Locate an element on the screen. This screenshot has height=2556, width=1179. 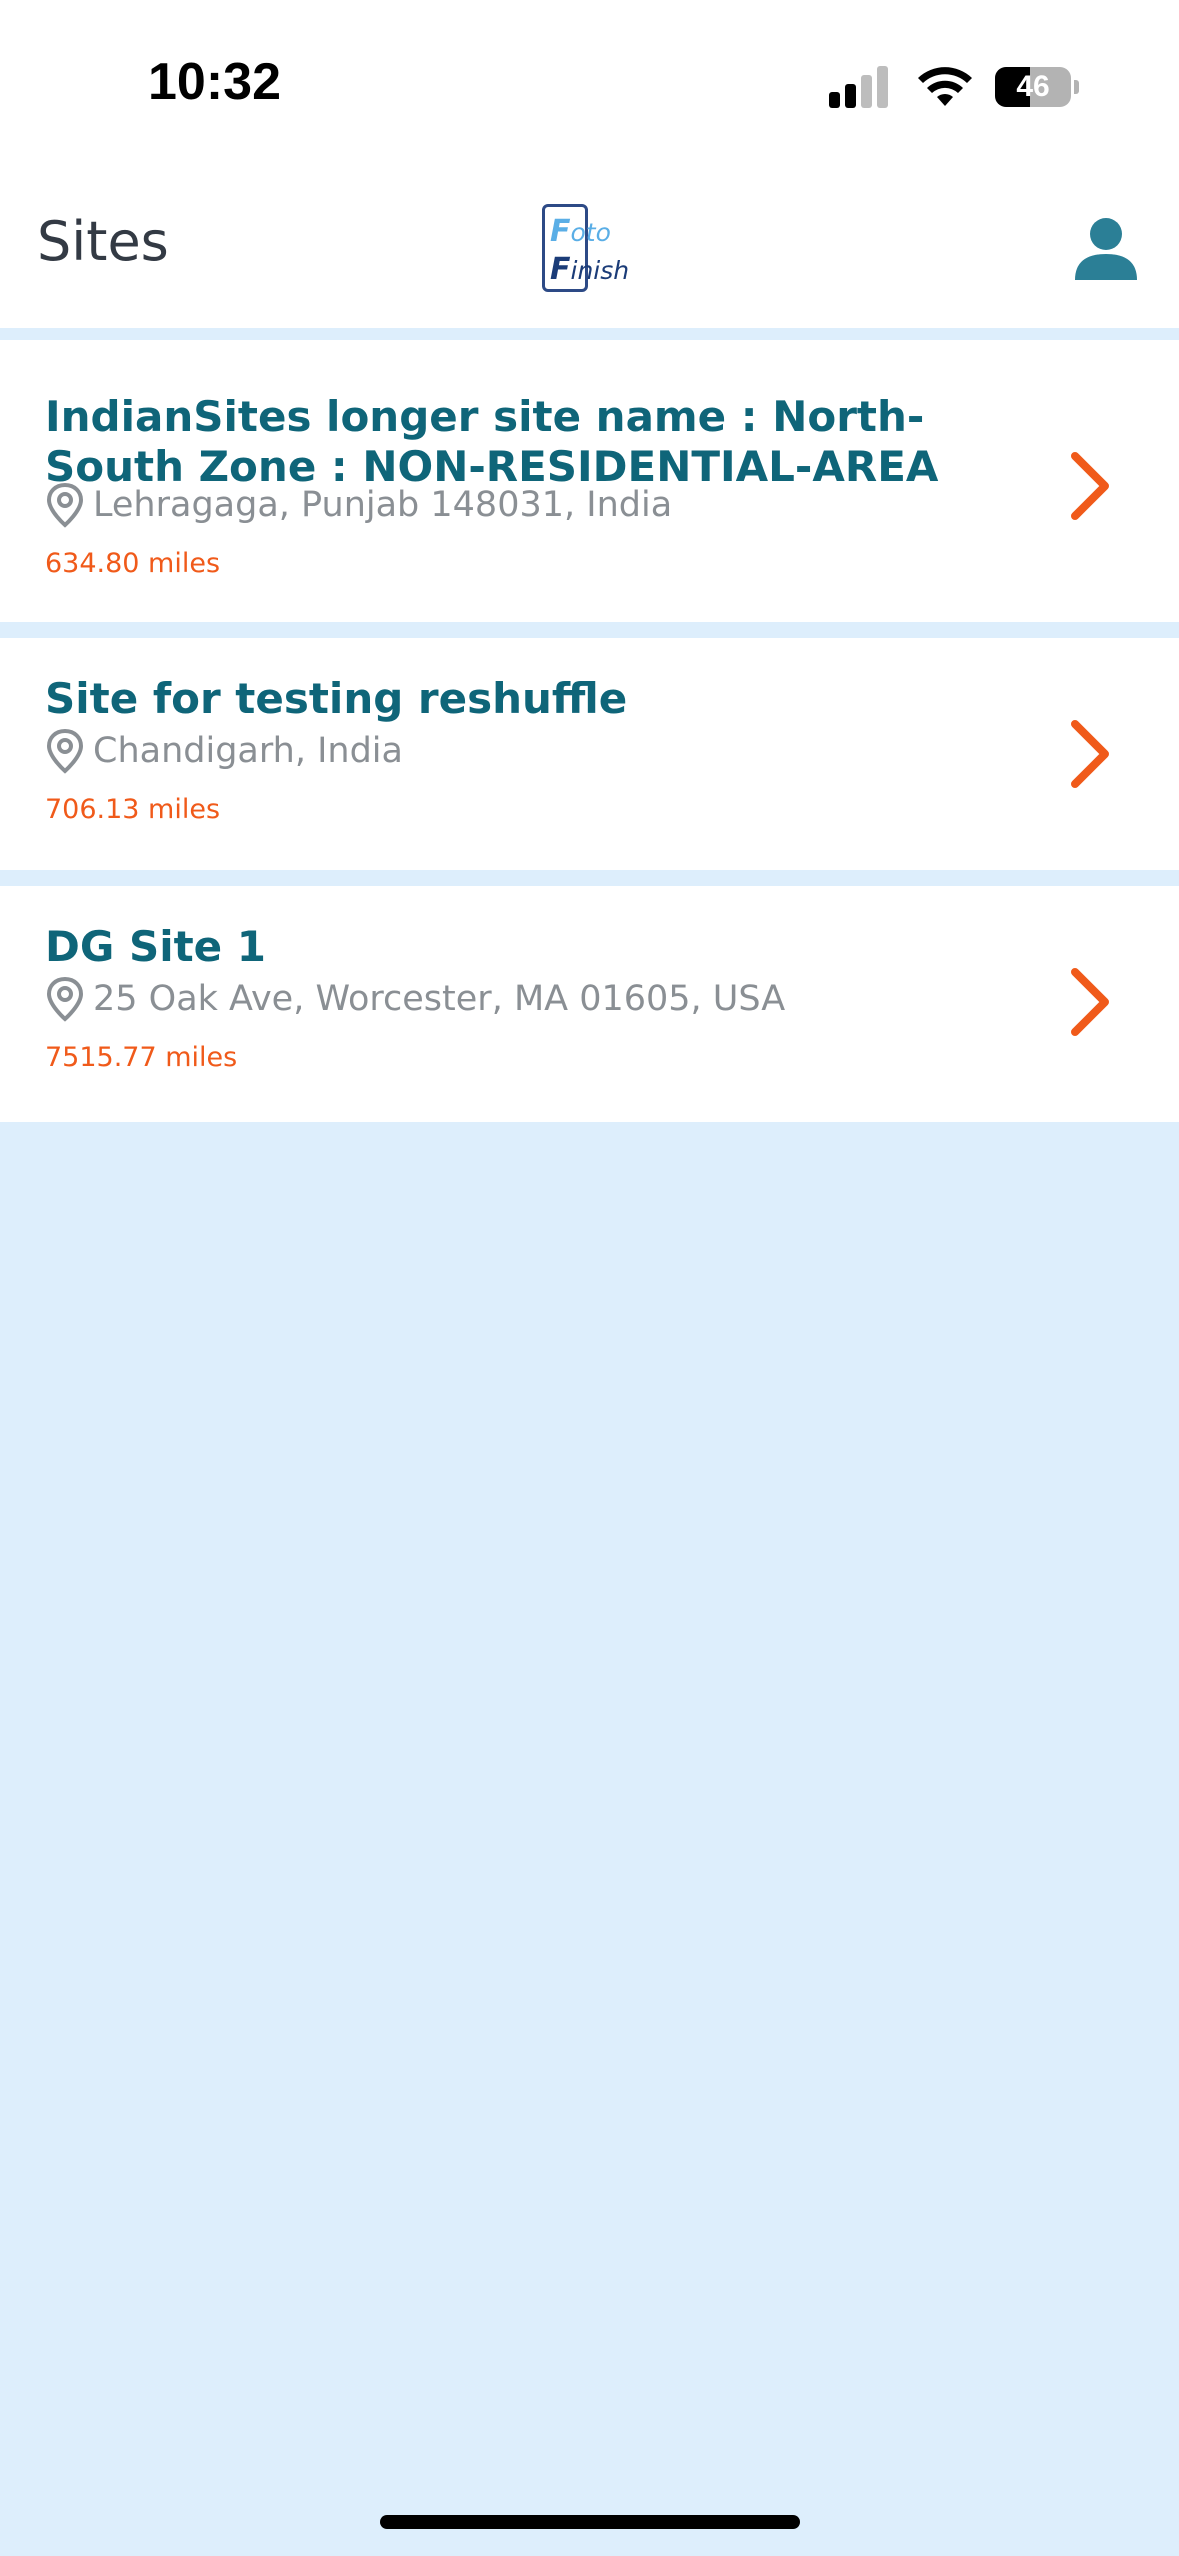
site-distance: 7515.77 miles is located at coordinates (141, 1057).